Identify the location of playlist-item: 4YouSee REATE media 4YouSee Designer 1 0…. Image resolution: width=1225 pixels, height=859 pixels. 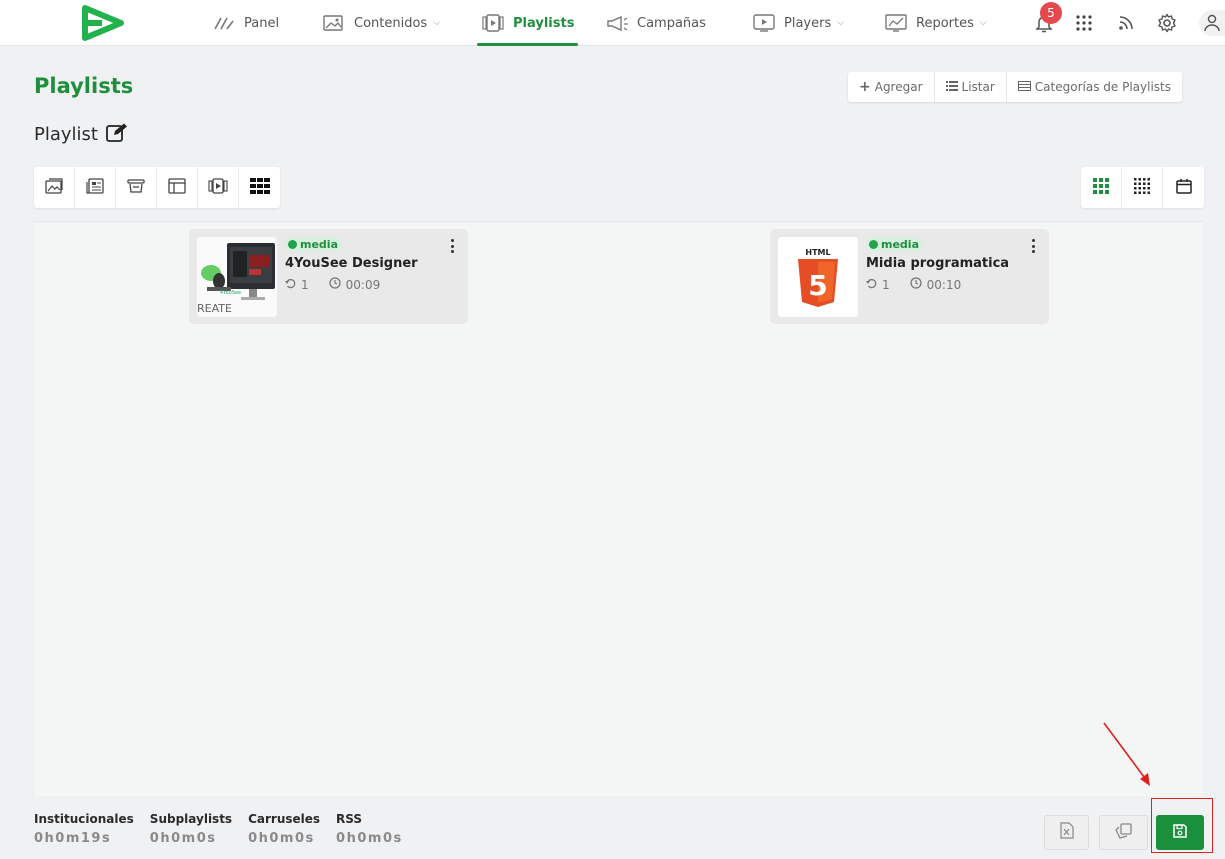
(328, 276).